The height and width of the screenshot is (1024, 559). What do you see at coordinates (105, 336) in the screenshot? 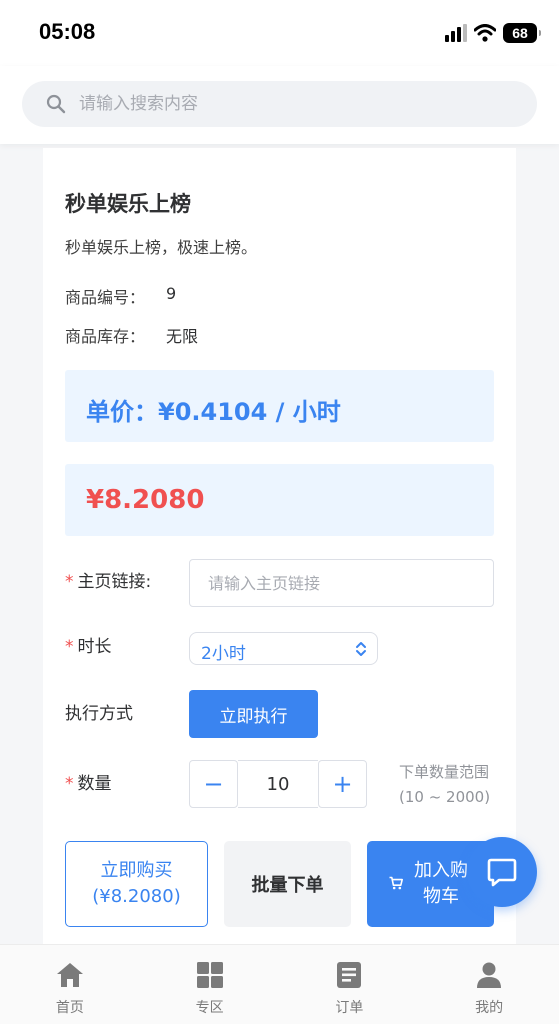
I see `product-stock-label: 商品库存：` at bounding box center [105, 336].